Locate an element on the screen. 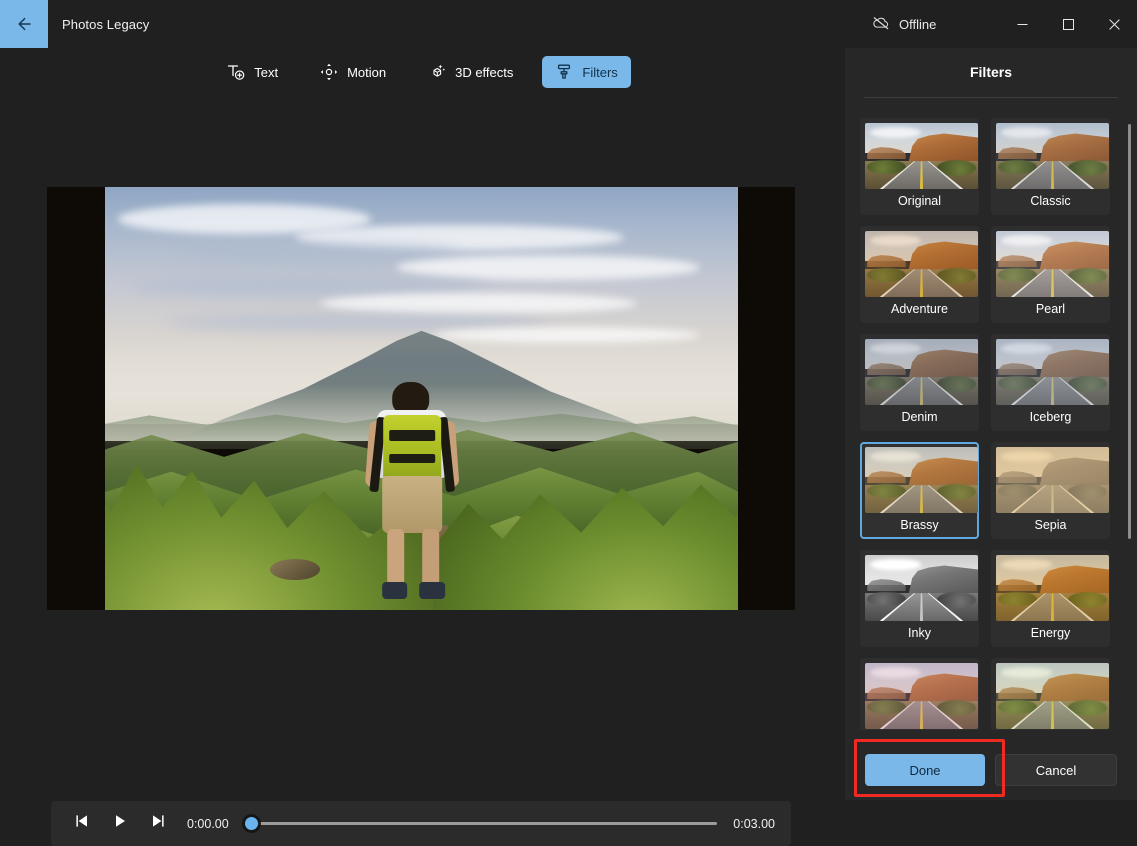 The image size is (1137, 846). tool-motion-label: Motion is located at coordinates (367, 72).